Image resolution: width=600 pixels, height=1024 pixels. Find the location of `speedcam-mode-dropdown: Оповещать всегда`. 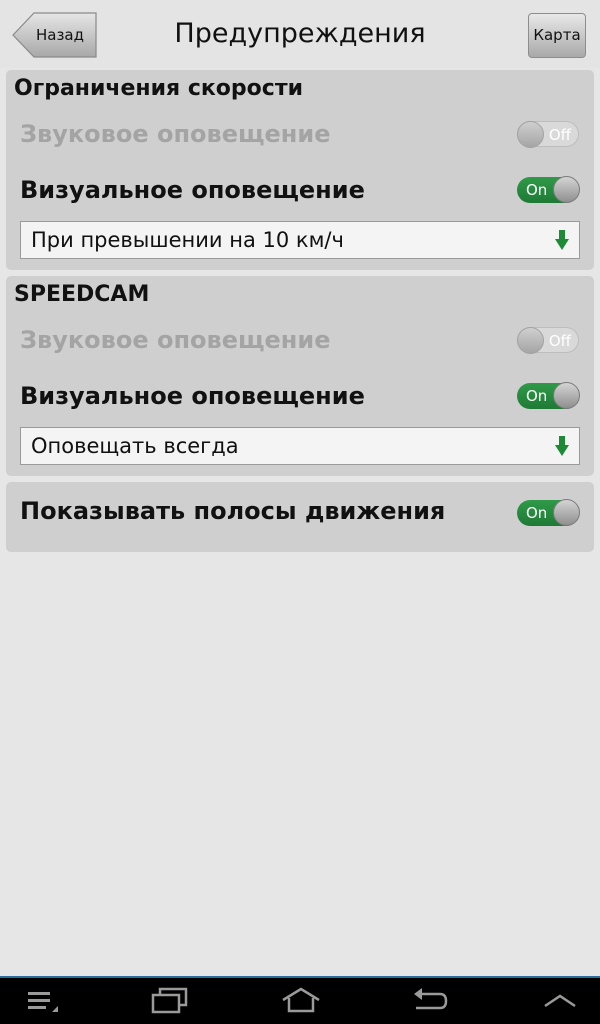

speedcam-mode-dropdown: Оповещать всегда is located at coordinates (300, 446).